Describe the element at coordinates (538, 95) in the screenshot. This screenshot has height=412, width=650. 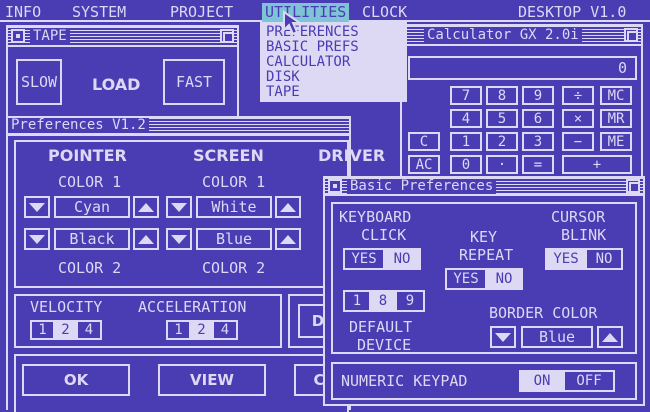
I see `key-9: 9` at that location.